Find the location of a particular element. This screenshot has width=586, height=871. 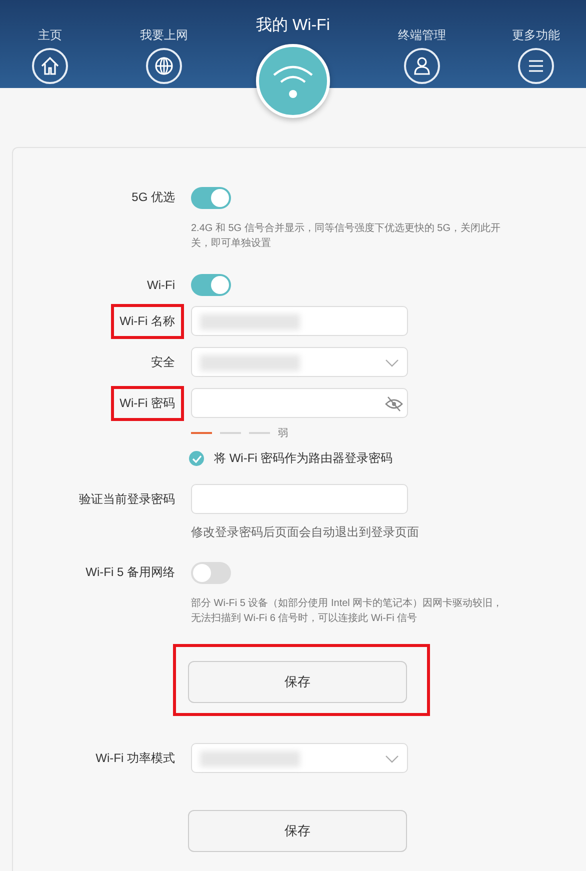

strength-label: 弱 is located at coordinates (283, 433).